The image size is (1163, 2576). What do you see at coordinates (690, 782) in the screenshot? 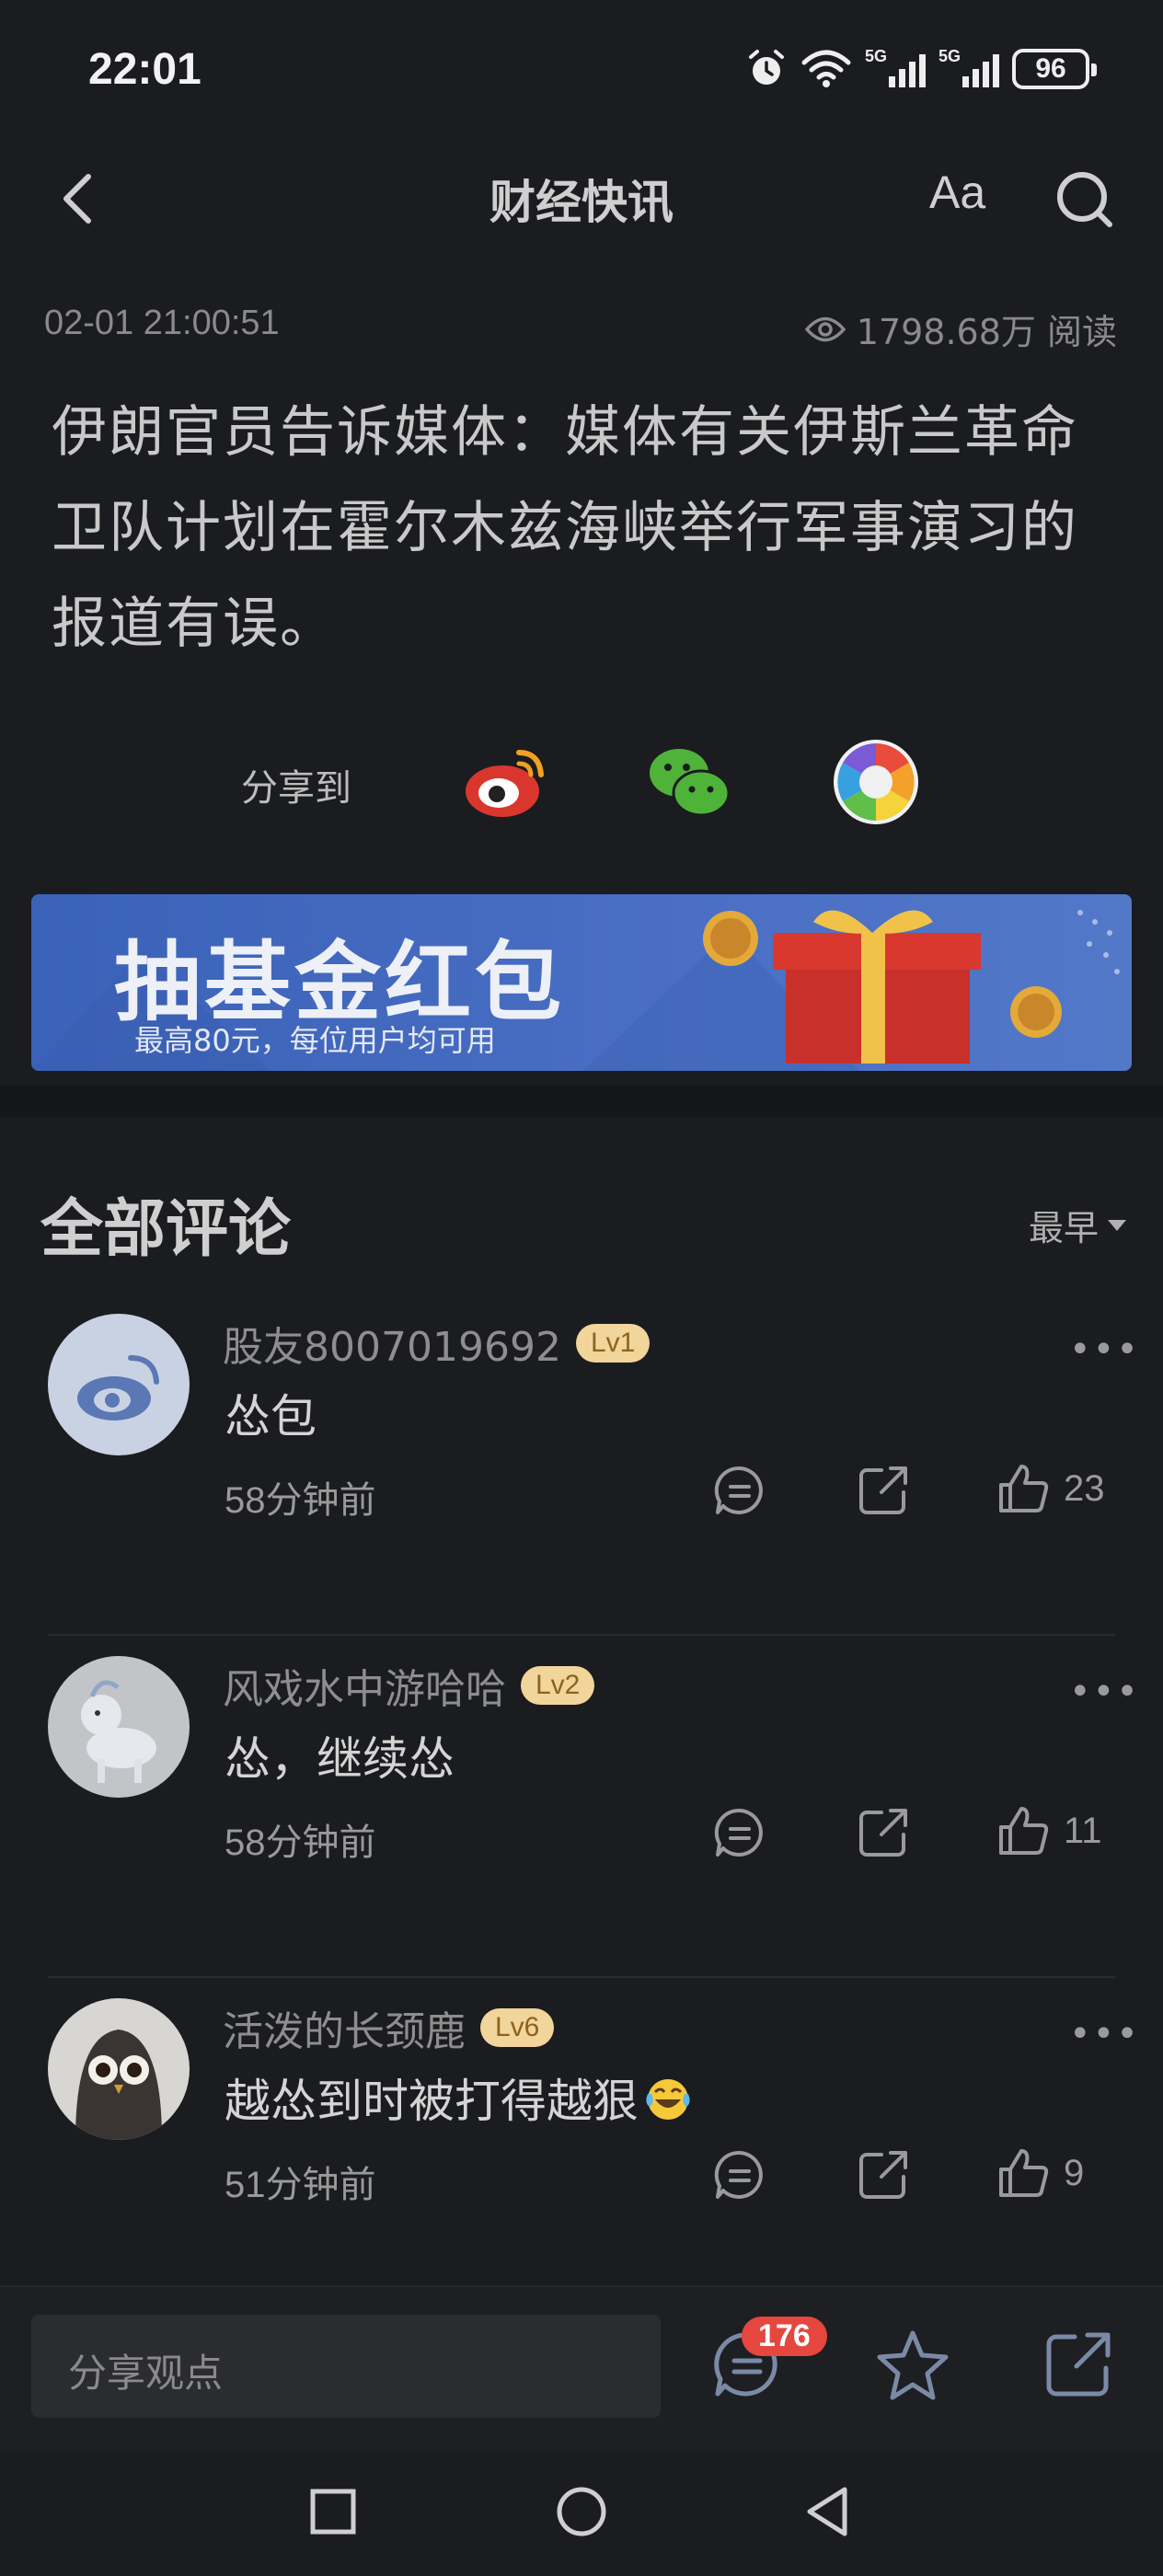
I see `wechat-icon` at bounding box center [690, 782].